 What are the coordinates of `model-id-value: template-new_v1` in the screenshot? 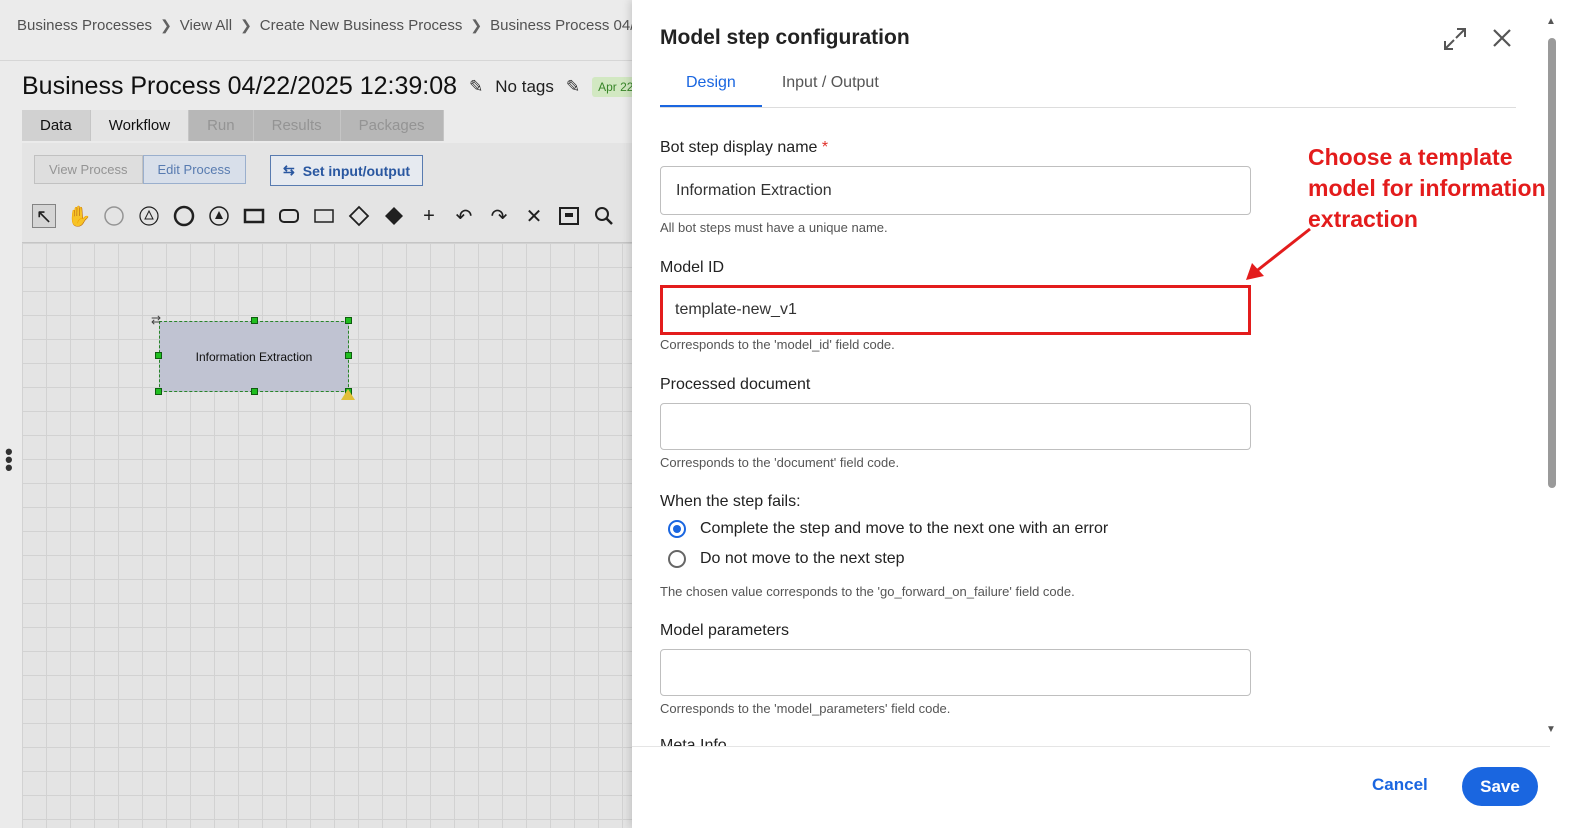 It's located at (736, 309).